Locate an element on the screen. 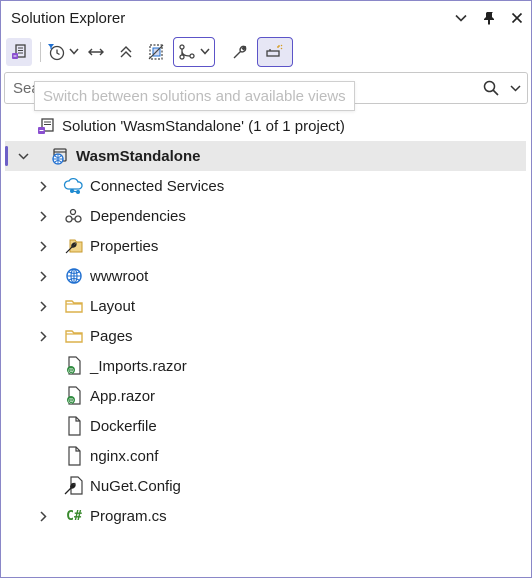  tree-item-dependencies: Dependencies is located at coordinates (266, 216).